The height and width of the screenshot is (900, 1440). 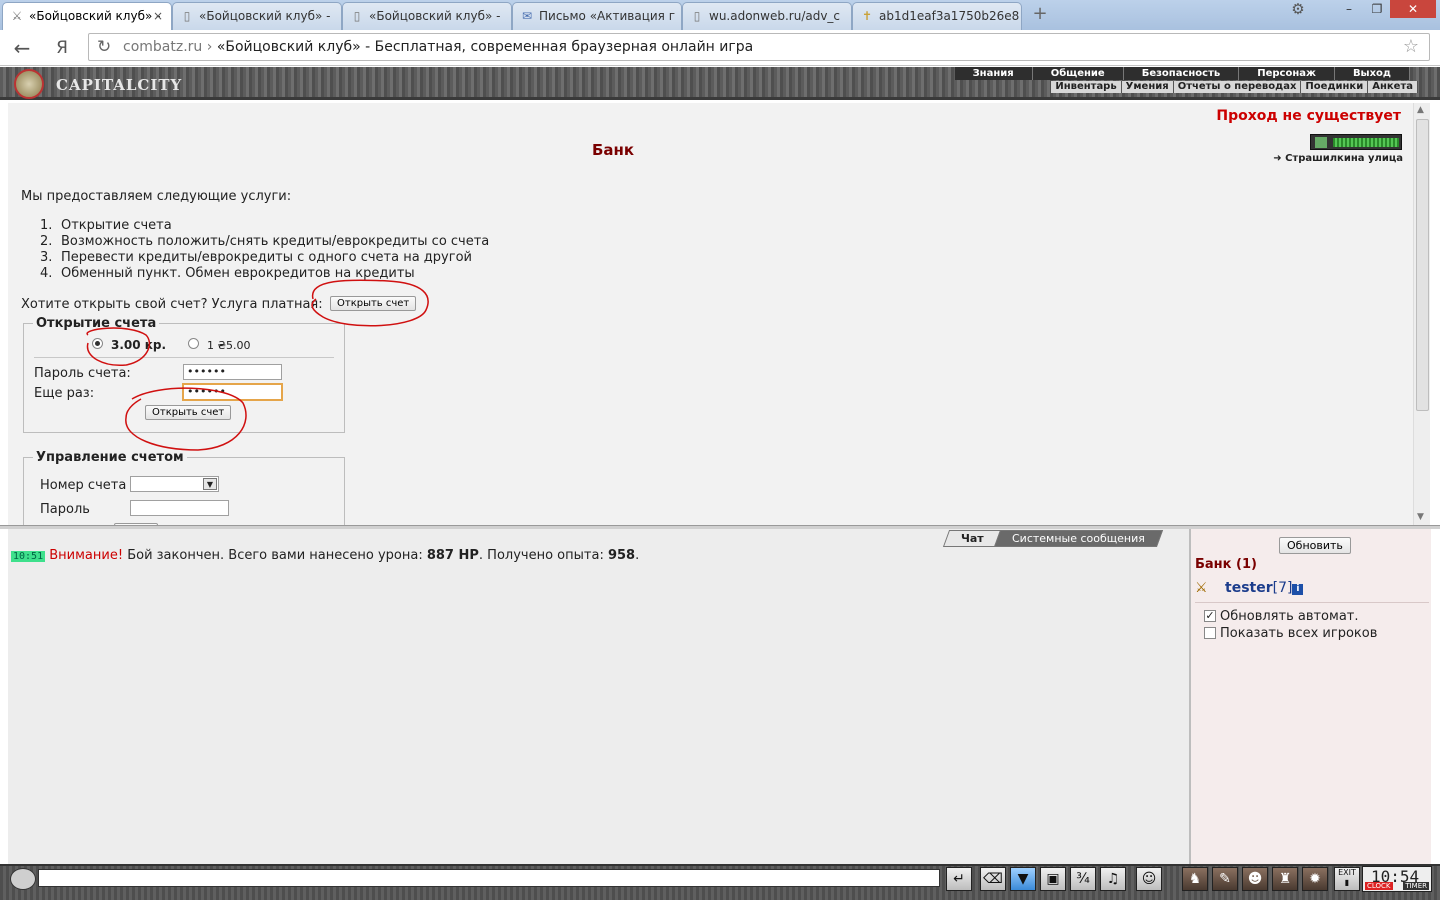 I want to click on submenu-skills: Умения, so click(x=1148, y=87).